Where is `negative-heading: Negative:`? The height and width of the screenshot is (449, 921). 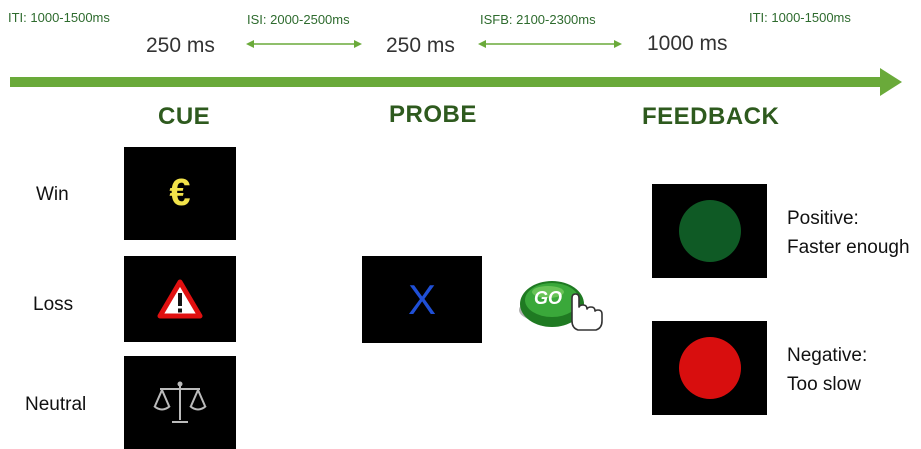 negative-heading: Negative: is located at coordinates (827, 355).